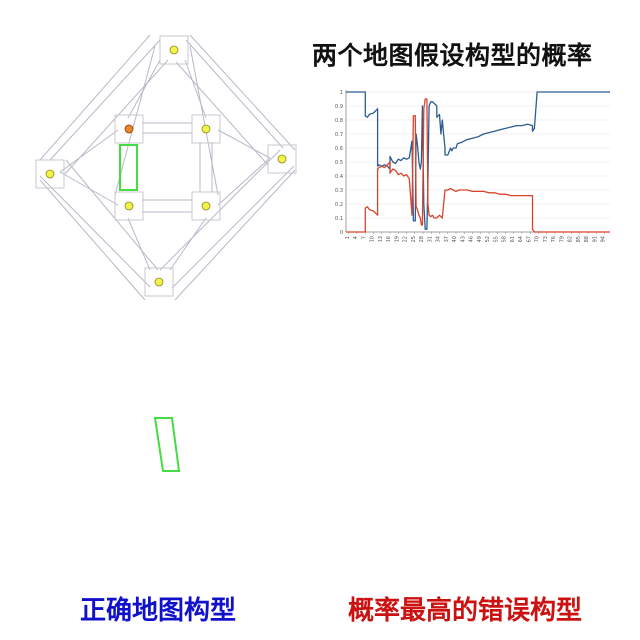 The height and width of the screenshot is (640, 640). Describe the element at coordinates (341, 233) in the screenshot. I see `y-tick-label: 0` at that location.